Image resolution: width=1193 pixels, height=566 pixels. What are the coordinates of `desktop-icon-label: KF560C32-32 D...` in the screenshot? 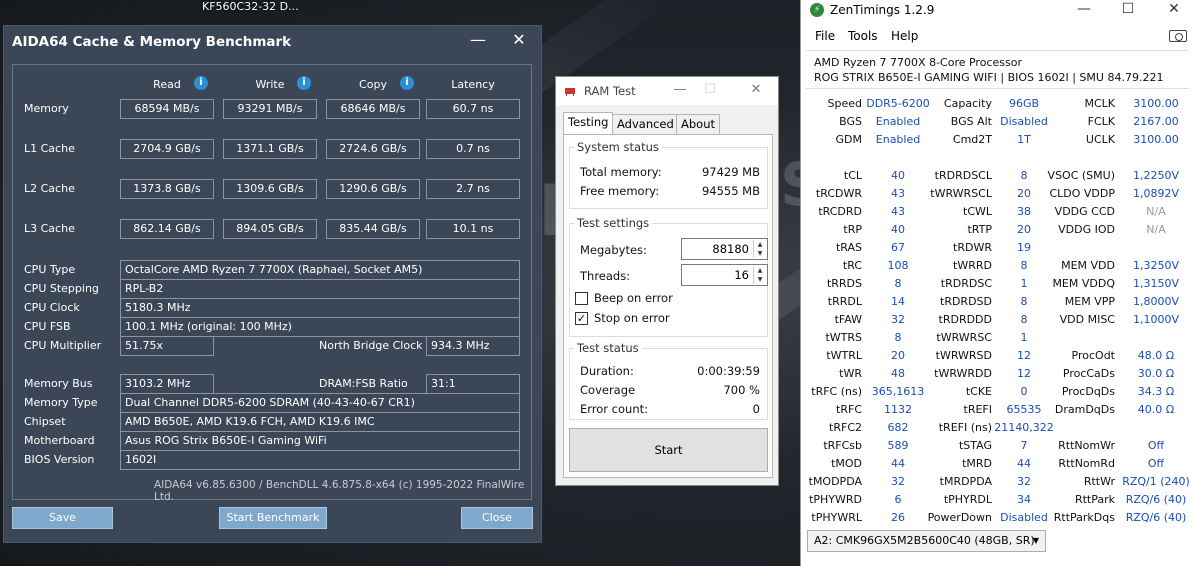 It's located at (250, 6).